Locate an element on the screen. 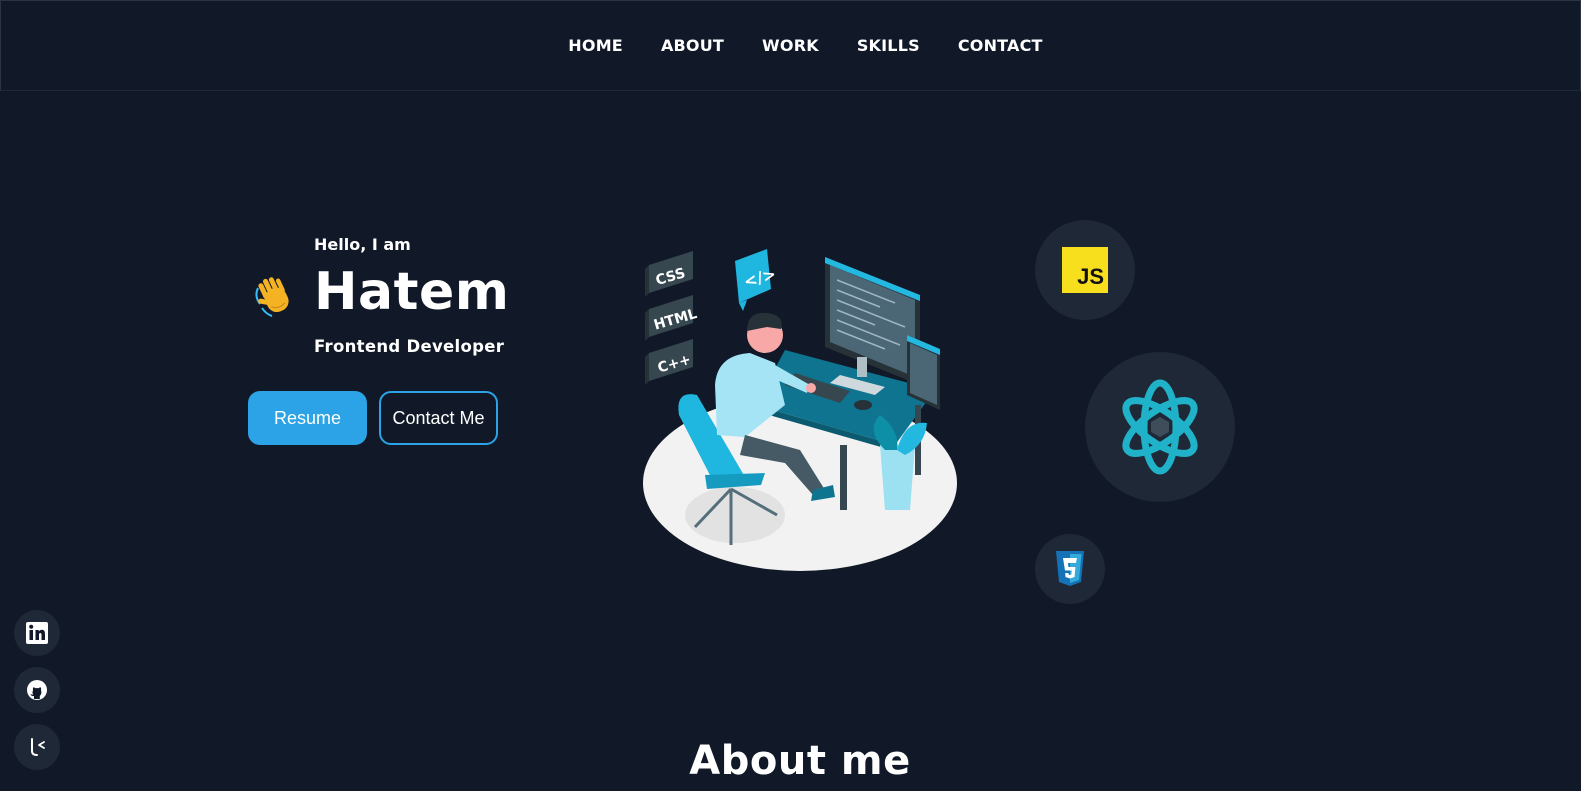 The height and width of the screenshot is (791, 1581). react-icon is located at coordinates (1160, 427).